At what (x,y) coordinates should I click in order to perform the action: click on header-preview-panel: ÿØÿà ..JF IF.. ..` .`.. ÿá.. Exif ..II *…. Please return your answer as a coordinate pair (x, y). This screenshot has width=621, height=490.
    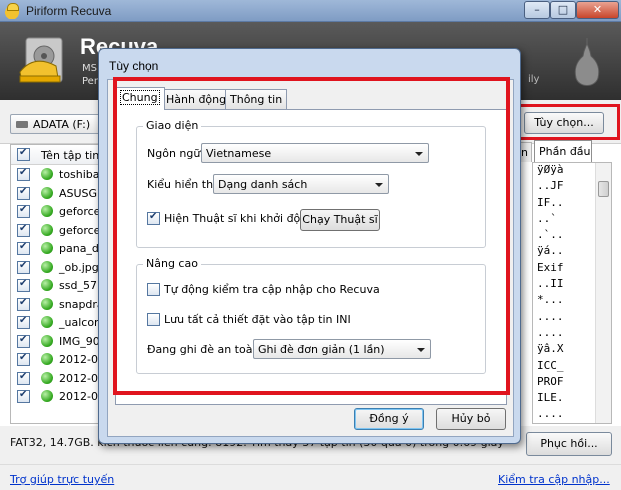
    Looking at the image, I should click on (572, 293).